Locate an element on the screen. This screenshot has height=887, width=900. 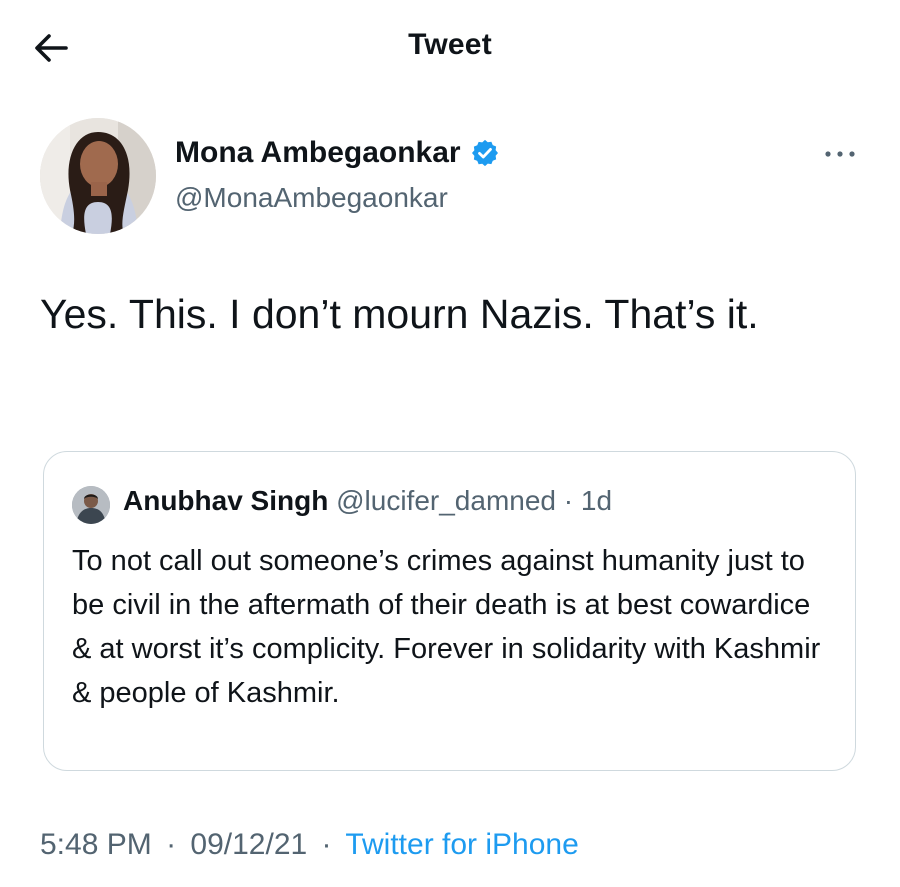
author-handle: @MonaAmbegaonkar is located at coordinates (311, 198).